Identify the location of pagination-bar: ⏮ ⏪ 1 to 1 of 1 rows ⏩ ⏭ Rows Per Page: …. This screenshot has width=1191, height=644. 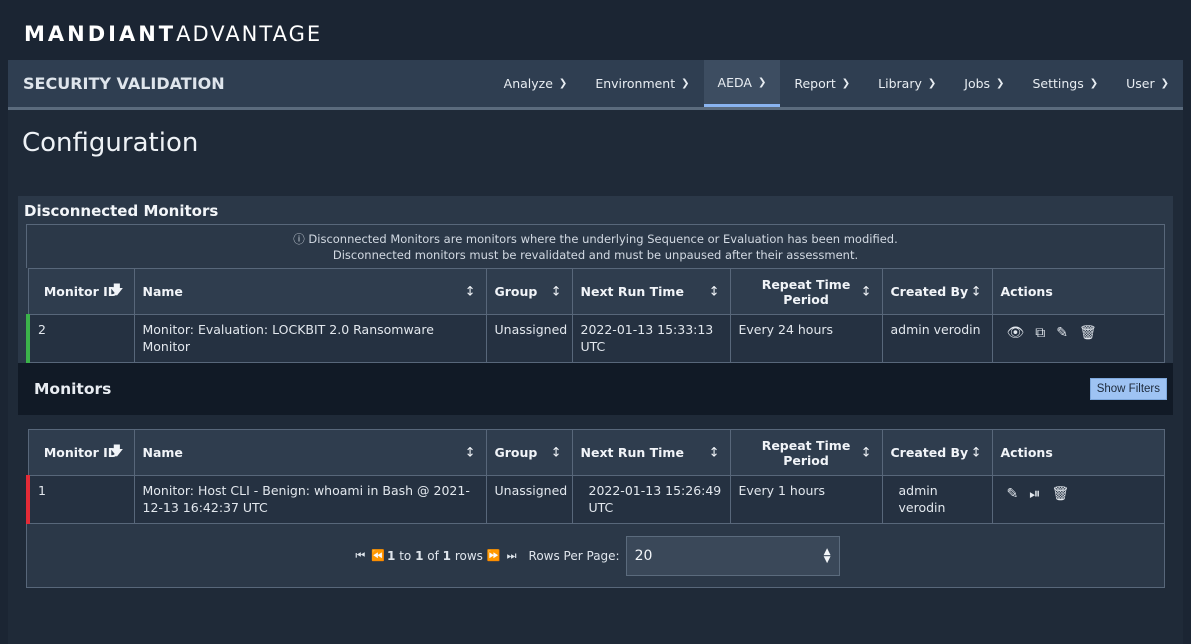
(595, 556).